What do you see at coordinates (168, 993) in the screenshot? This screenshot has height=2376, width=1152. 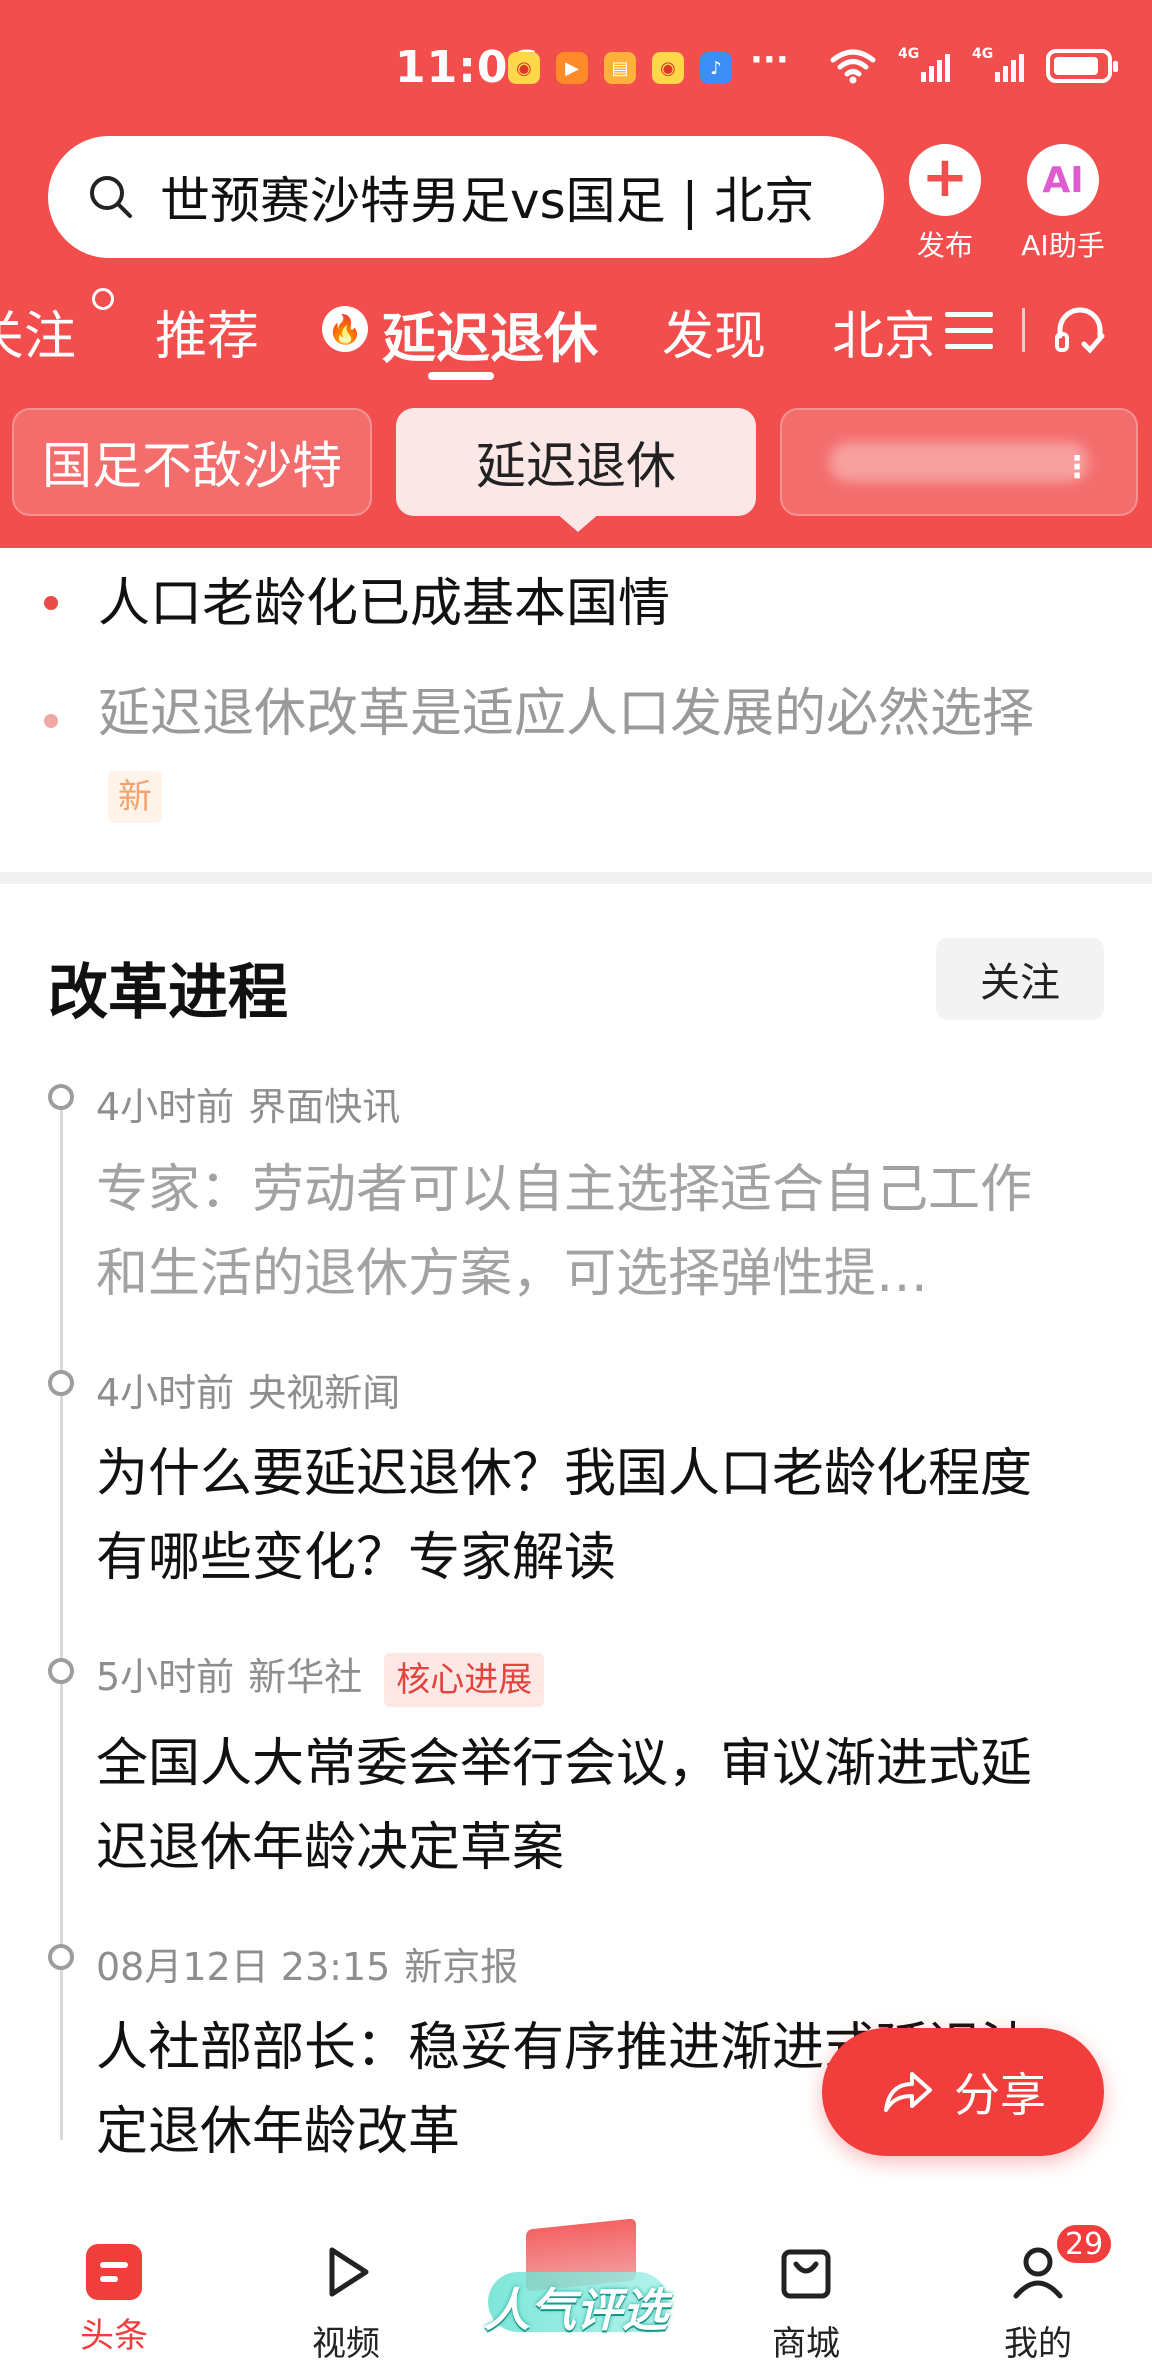 I see `section-title: 改革进程` at bounding box center [168, 993].